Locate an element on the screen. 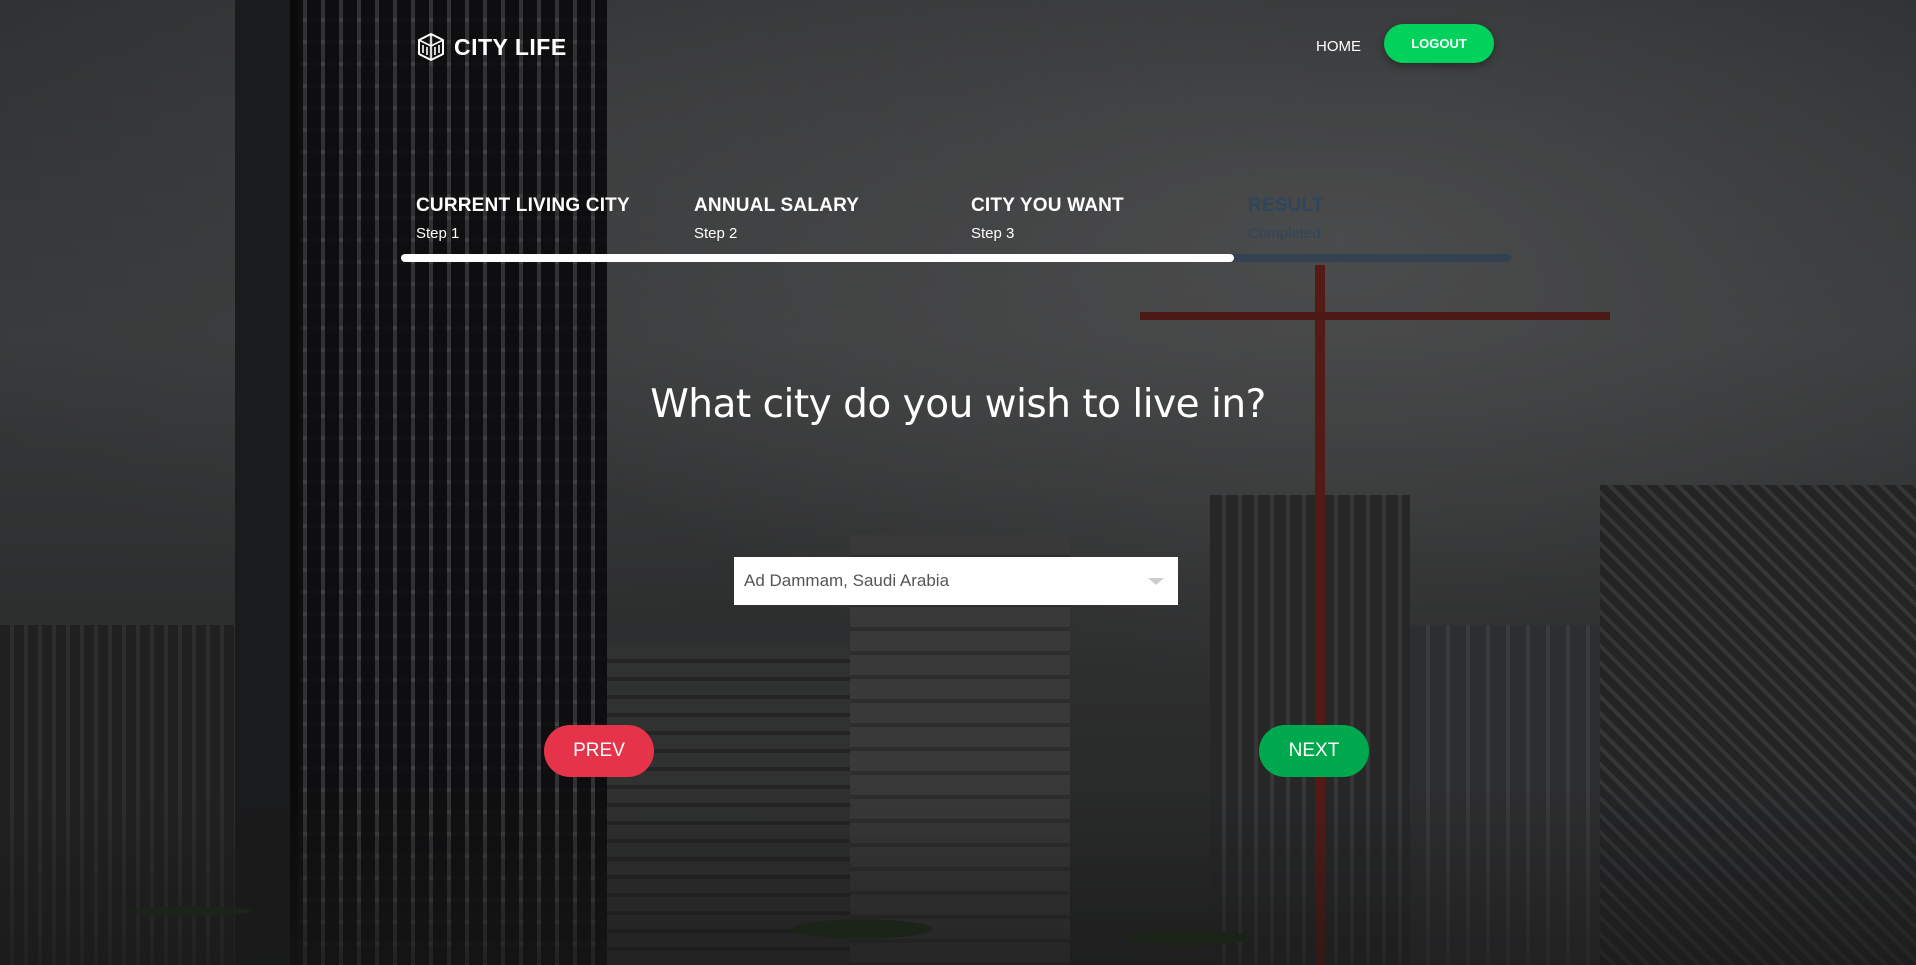  step-subtitle: Completed is located at coordinates (1284, 233).